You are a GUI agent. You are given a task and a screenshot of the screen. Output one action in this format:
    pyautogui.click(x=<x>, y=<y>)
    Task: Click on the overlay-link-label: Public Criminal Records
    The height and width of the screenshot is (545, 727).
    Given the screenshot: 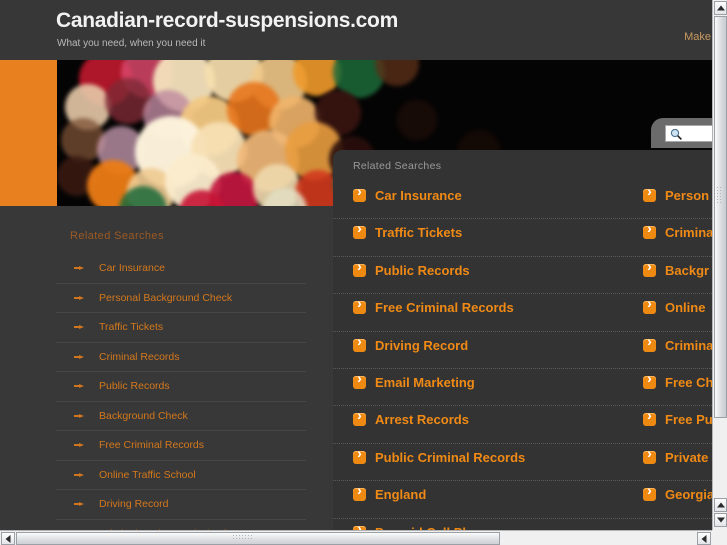 What is the action you would take?
    pyautogui.click(x=450, y=457)
    